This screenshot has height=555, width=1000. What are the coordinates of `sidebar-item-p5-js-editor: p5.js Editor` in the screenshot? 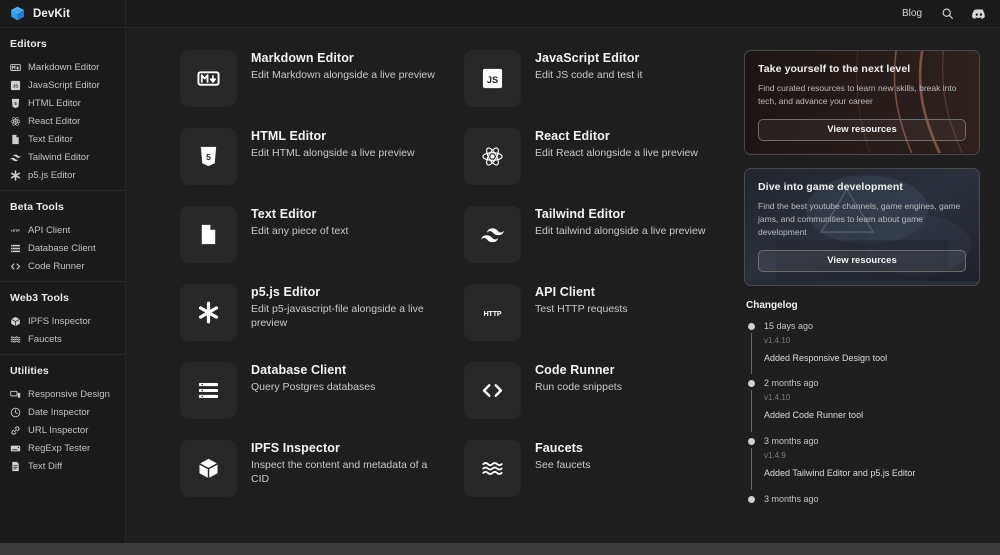 It's located at (62, 175).